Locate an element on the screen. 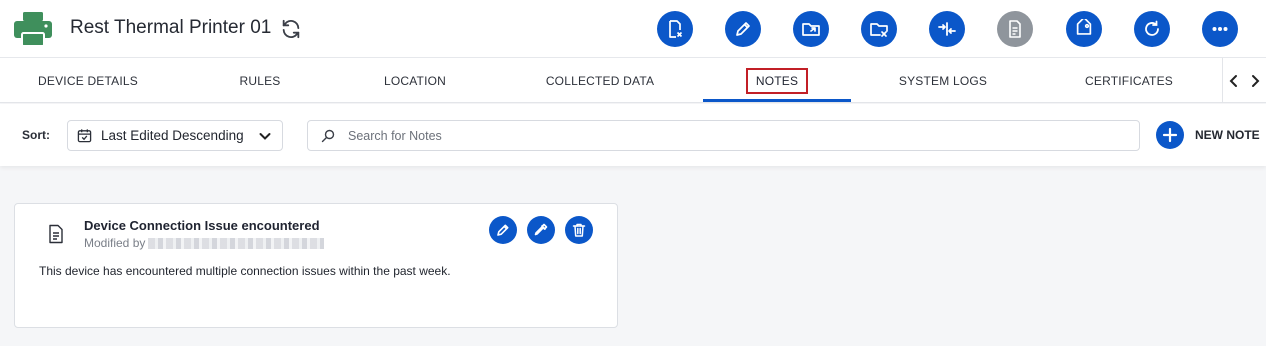 The width and height of the screenshot is (1266, 346). chevron-down-icon is located at coordinates (265, 136).